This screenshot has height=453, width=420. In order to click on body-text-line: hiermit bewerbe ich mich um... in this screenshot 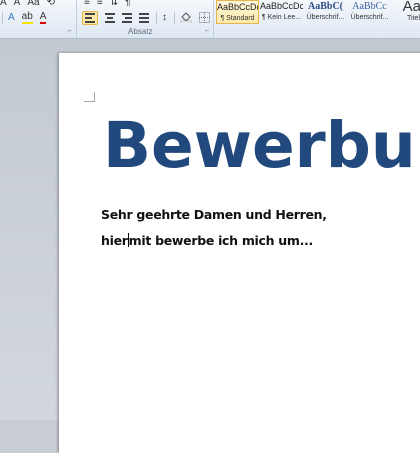, I will do `click(207, 240)`.